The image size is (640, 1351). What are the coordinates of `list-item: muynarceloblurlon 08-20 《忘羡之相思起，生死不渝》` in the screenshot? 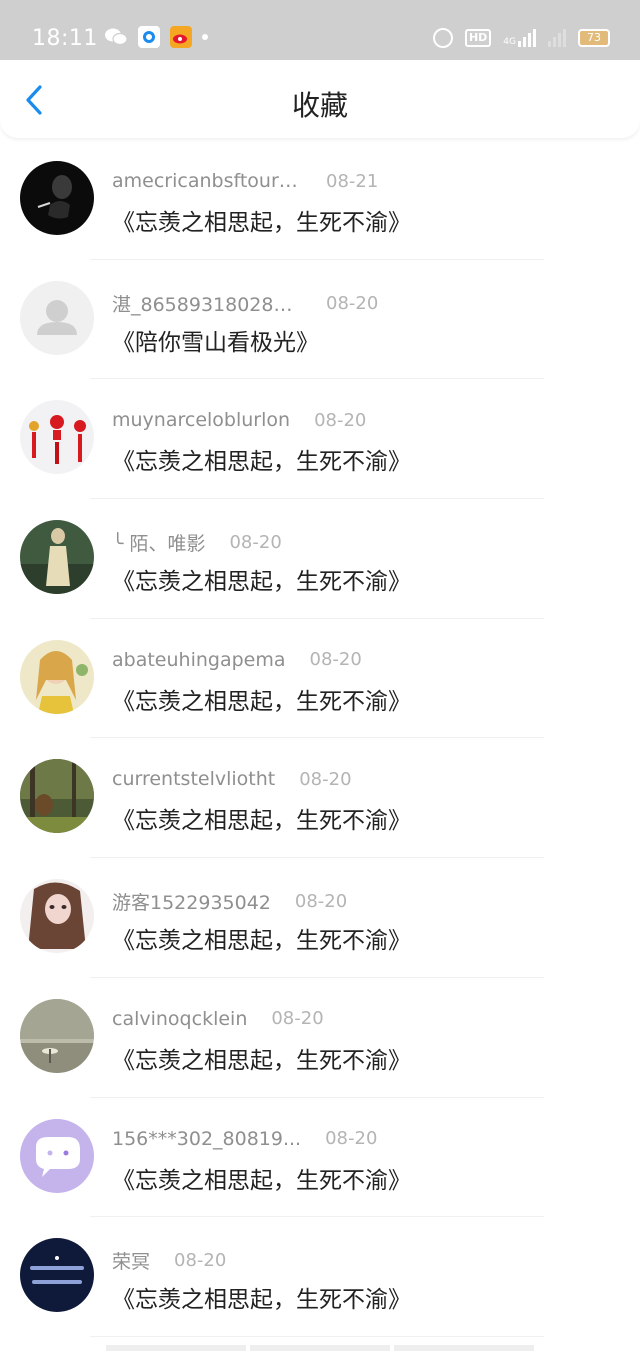 It's located at (320, 439).